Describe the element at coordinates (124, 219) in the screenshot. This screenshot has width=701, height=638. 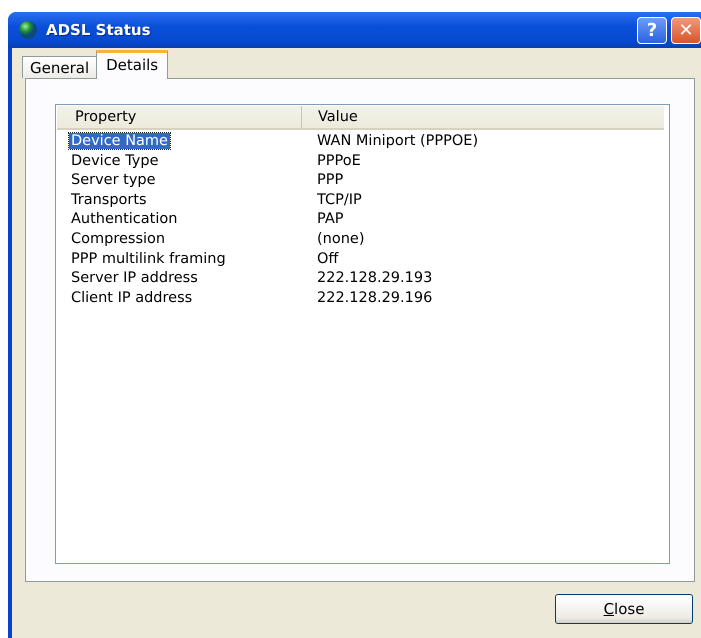
I see `table-cell: Authentication` at that location.